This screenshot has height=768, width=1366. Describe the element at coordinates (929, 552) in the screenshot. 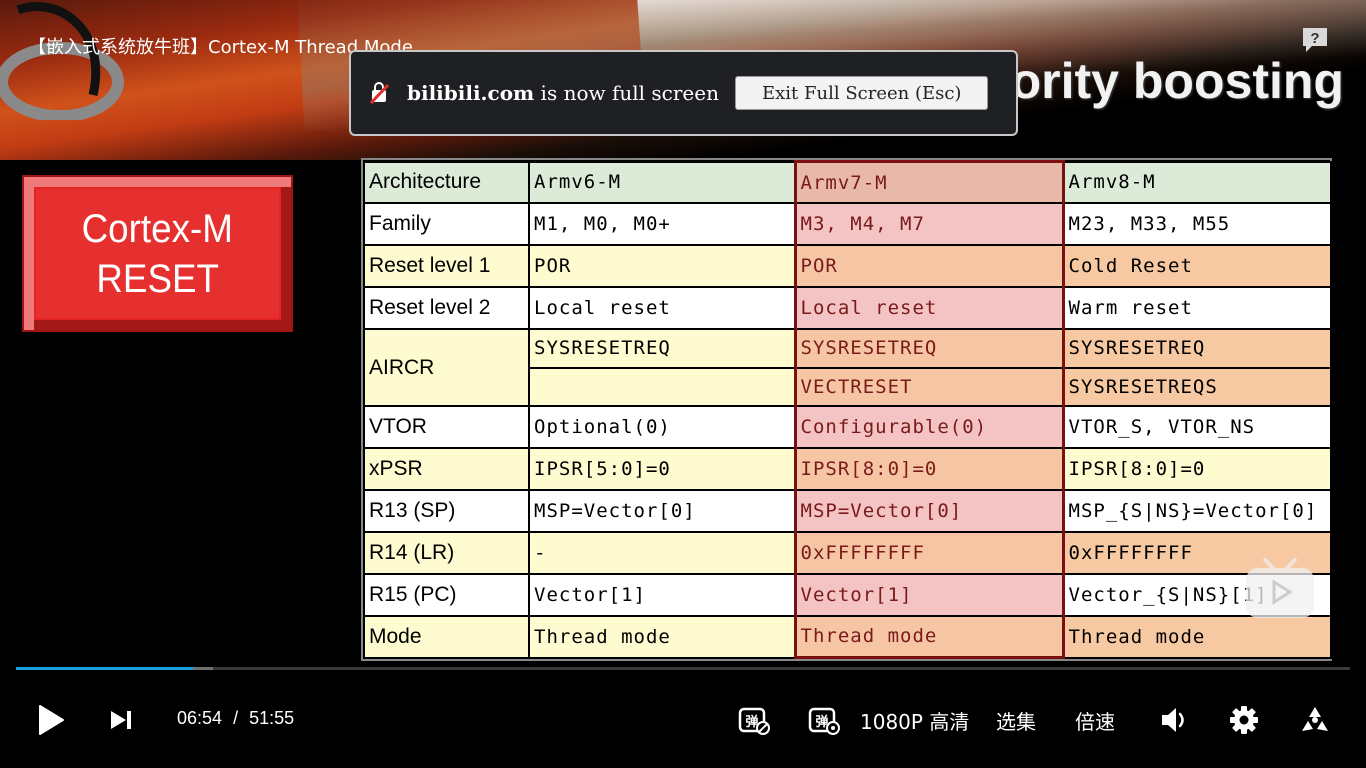

I see `table-cell: 0xFFFFFFFF` at that location.